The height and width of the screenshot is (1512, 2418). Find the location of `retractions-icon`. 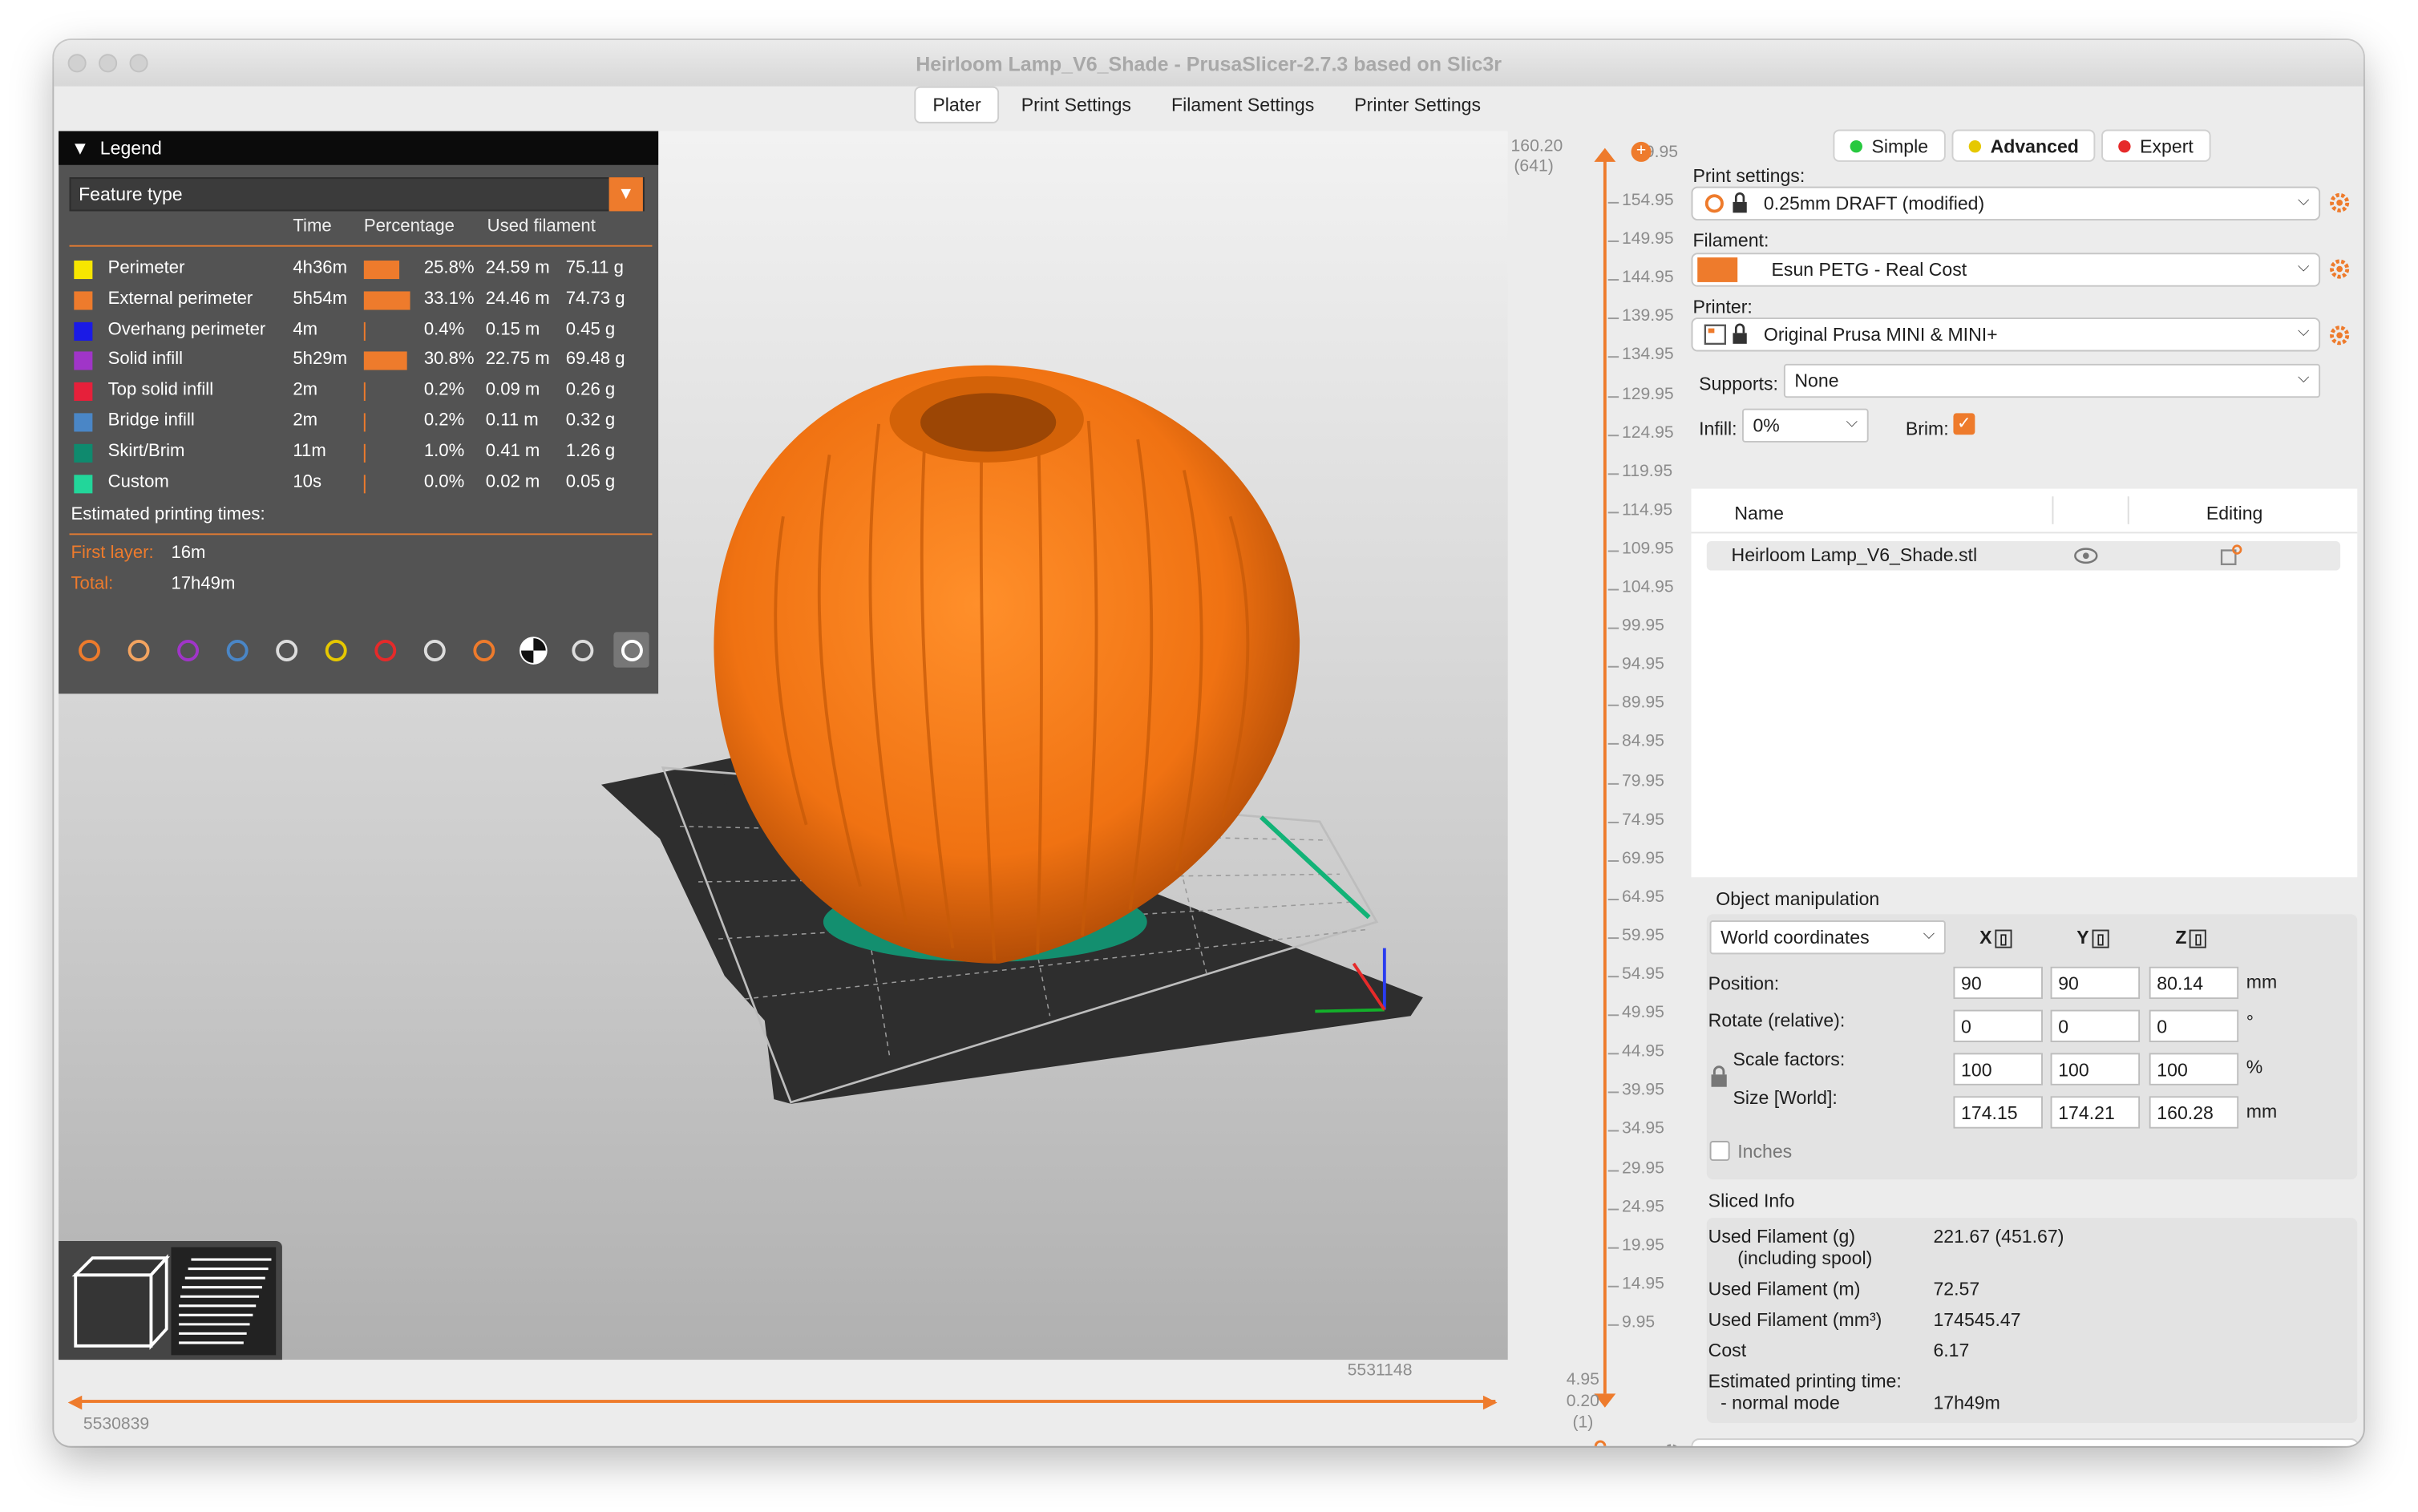

retractions-icon is located at coordinates (187, 650).